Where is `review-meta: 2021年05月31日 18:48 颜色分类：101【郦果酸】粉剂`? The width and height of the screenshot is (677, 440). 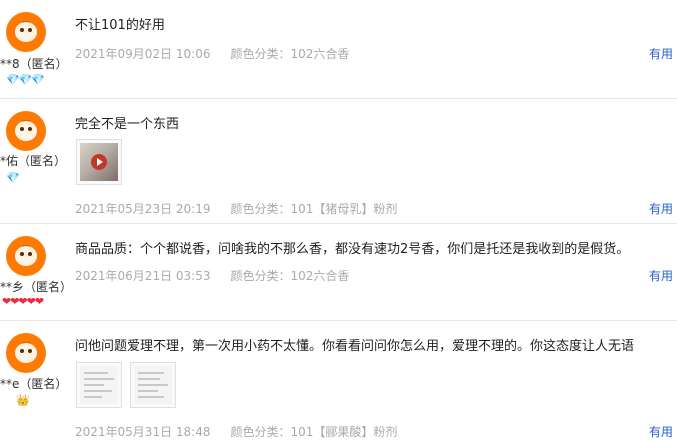
review-meta: 2021年05月31日 18:48 颜色分类：101【郦果酸】粉剂 is located at coordinates (236, 431).